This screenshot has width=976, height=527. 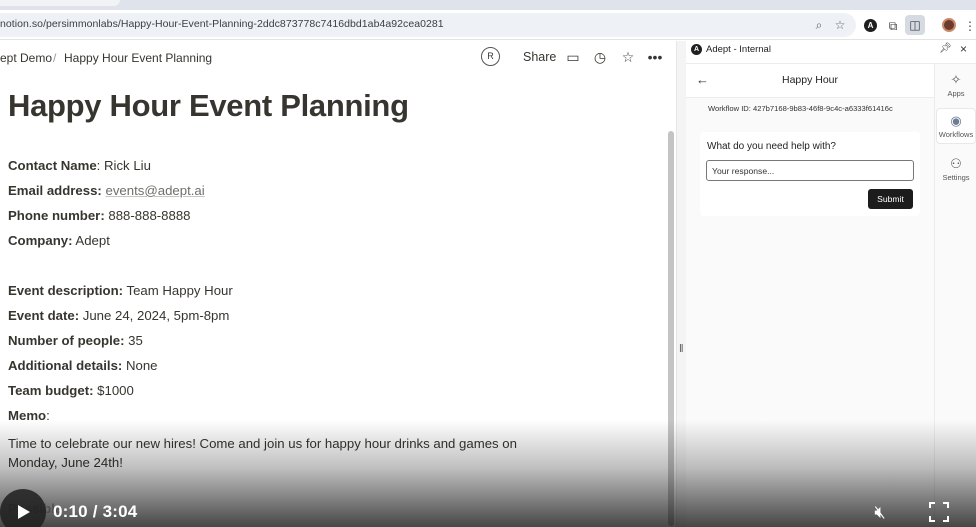 What do you see at coordinates (120, 290) in the screenshot?
I see `field-event-description: Event description: Team Happy Hour` at bounding box center [120, 290].